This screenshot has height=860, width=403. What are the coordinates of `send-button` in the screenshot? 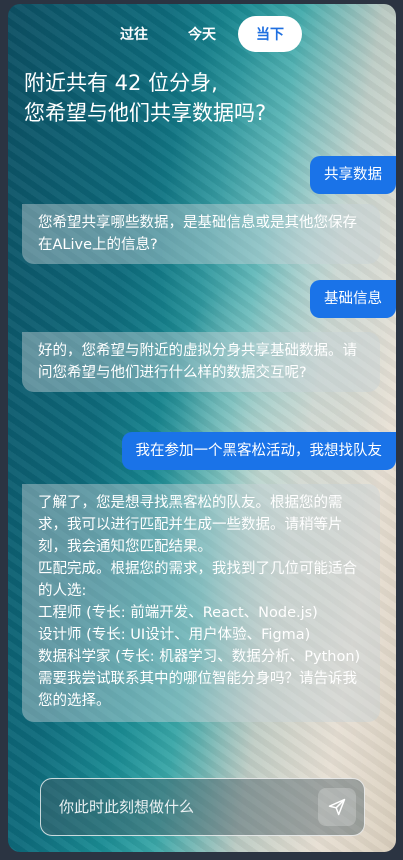 It's located at (337, 807).